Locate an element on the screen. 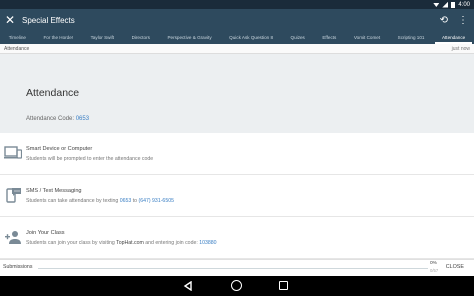  app-title: Special Effects is located at coordinates (48, 20).